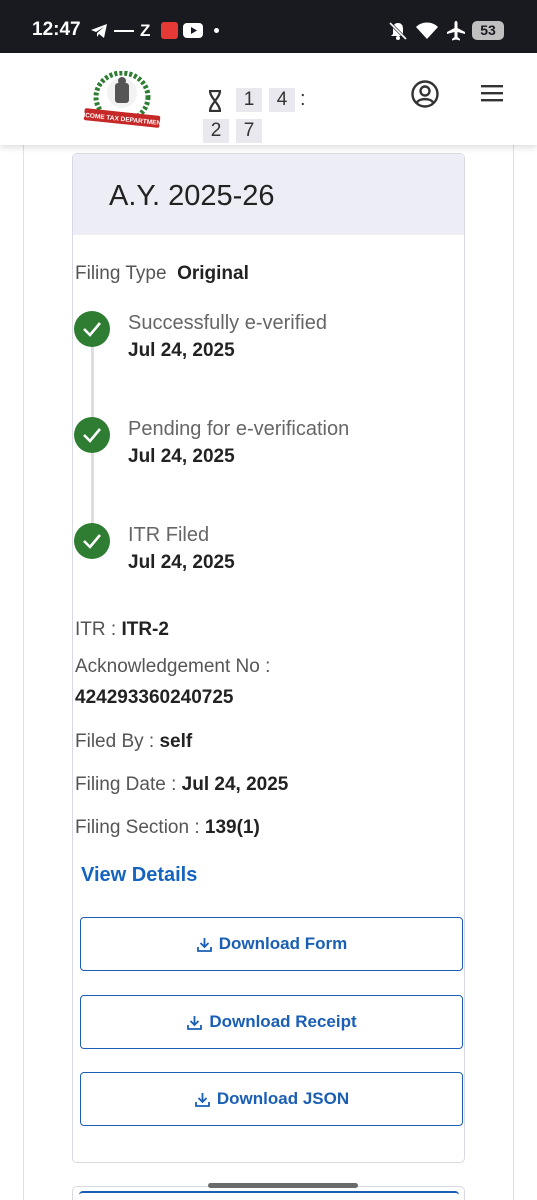 The height and width of the screenshot is (1200, 537). I want to click on timer-digit: 1, so click(249, 100).